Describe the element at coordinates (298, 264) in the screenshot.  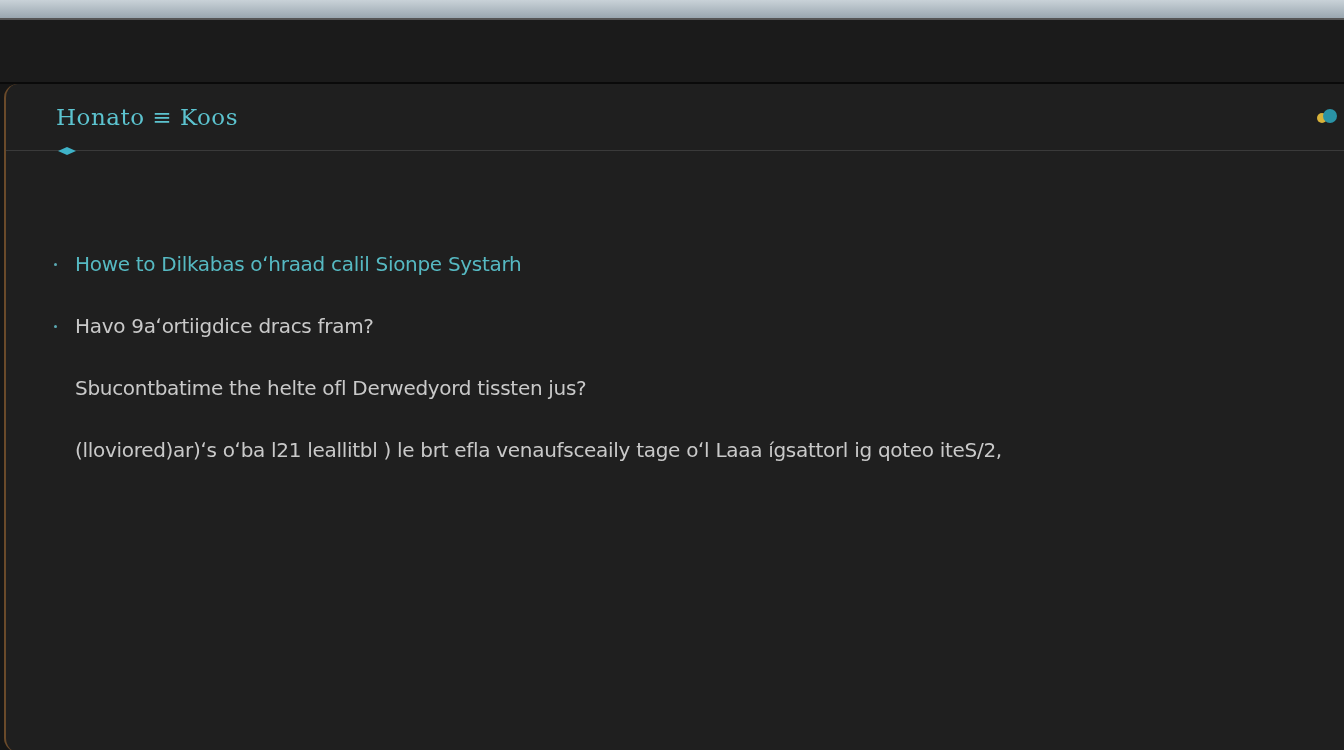
I see `link: Howe to Dilkabas oʻhraad calil Sionpe Systarh` at that location.